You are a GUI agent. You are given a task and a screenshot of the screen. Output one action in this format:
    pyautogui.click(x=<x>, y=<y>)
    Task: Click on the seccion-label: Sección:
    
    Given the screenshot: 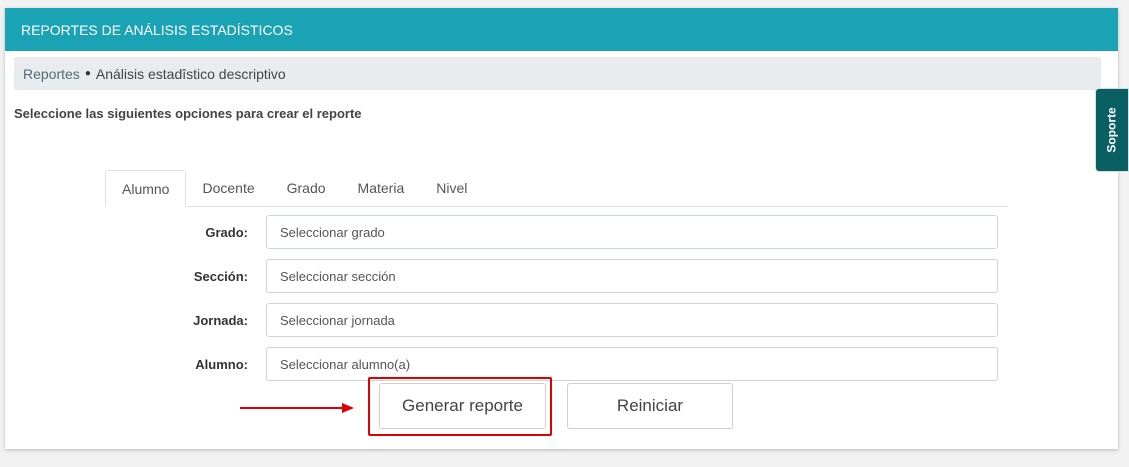 What is the action you would take?
    pyautogui.click(x=220, y=276)
    